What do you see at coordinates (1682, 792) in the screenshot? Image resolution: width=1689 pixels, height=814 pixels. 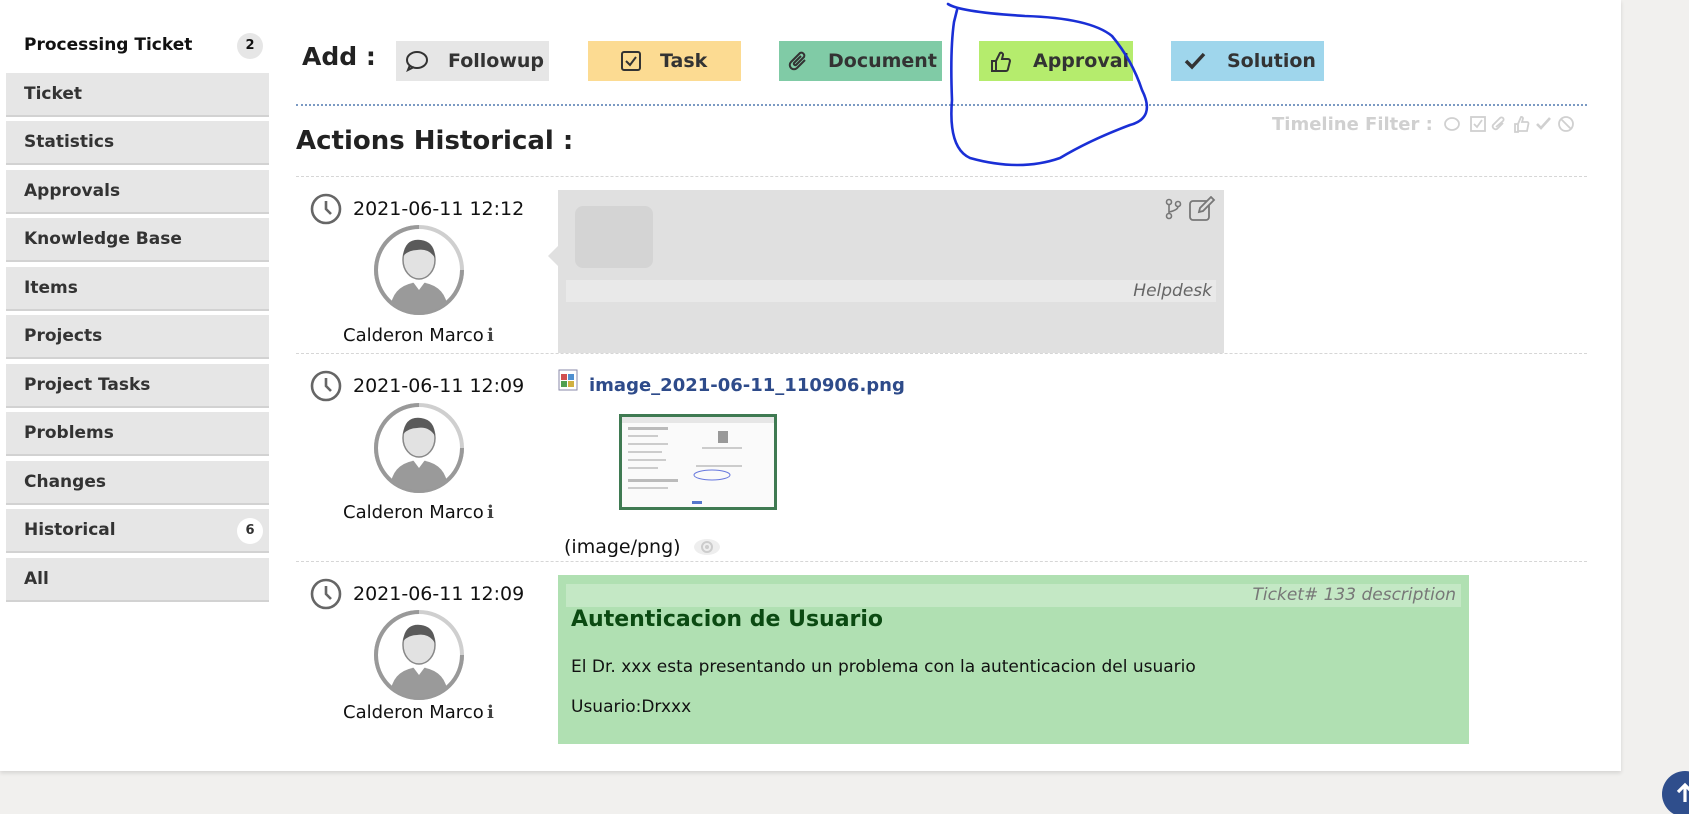 I see `arrow-up-icon` at bounding box center [1682, 792].